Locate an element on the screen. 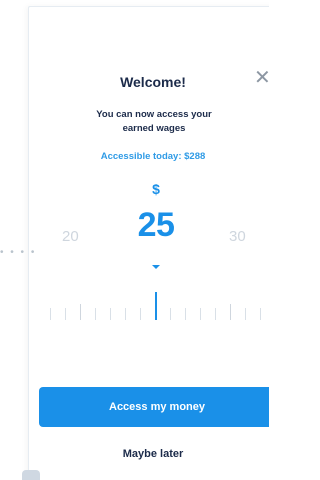 Image resolution: width=320 pixels, height=480 pixels. maybe-later-link: Maybe later is located at coordinates (148, 454).